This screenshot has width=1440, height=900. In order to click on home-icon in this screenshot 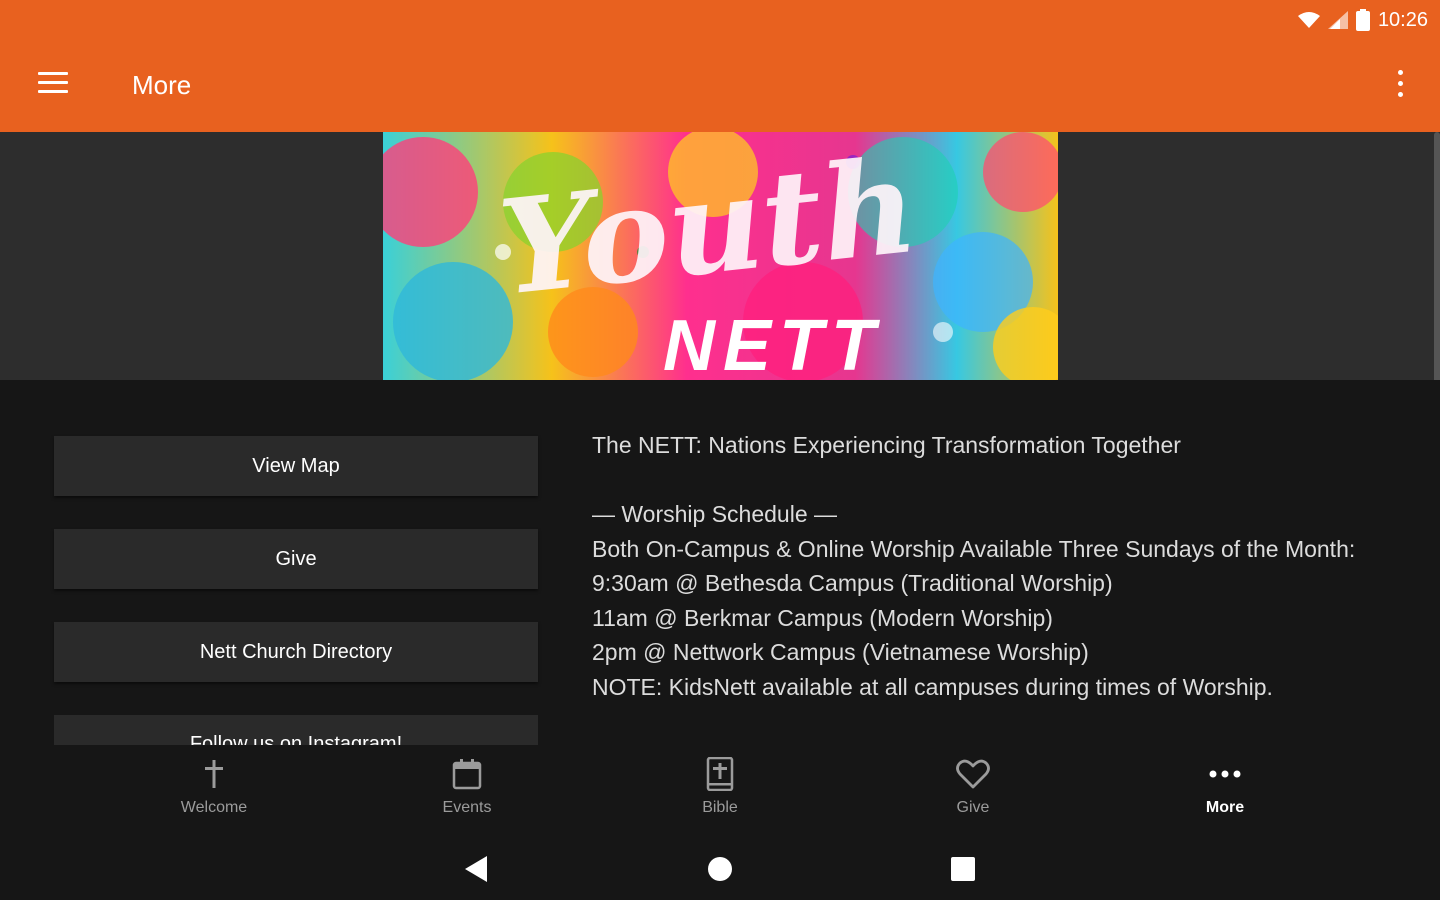, I will do `click(720, 869)`.